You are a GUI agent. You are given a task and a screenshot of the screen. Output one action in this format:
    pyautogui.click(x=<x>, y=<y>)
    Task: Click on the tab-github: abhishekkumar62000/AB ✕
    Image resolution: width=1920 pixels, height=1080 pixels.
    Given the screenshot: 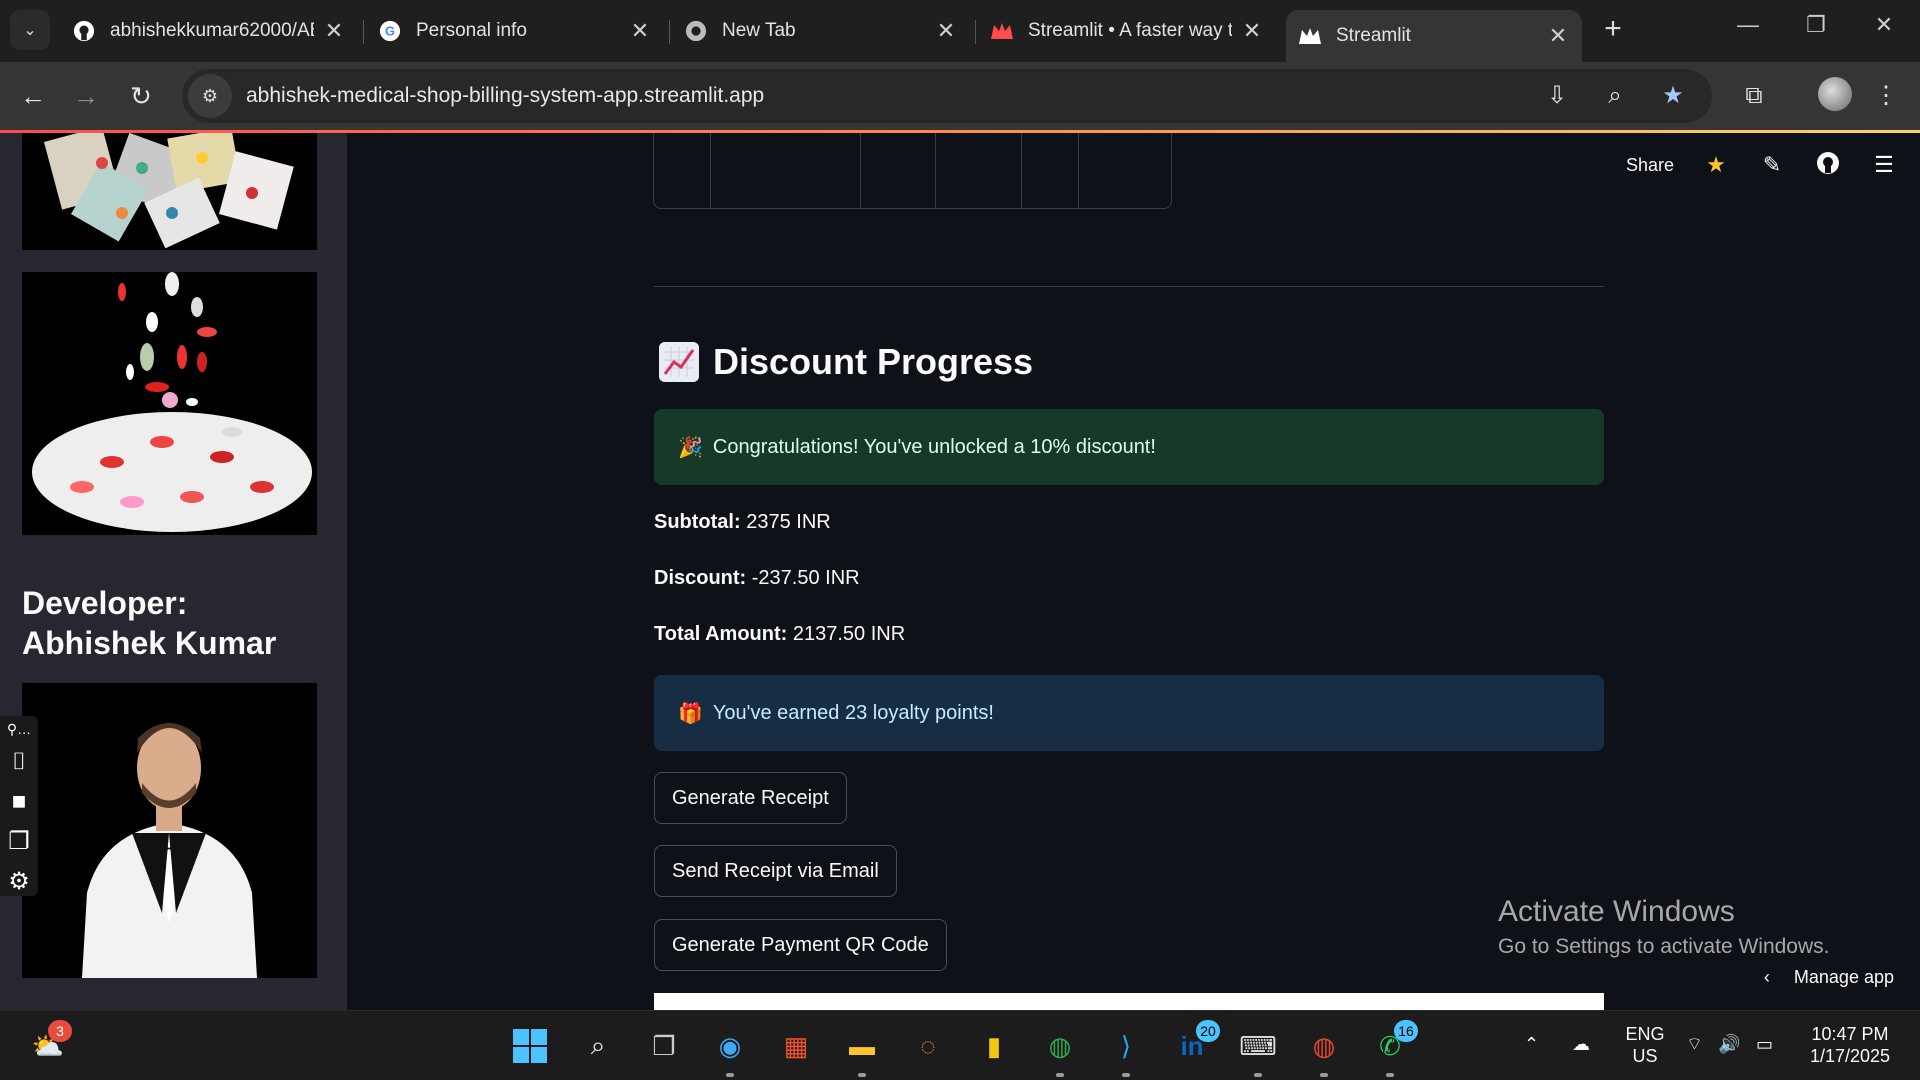 What is the action you would take?
    pyautogui.click(x=209, y=31)
    